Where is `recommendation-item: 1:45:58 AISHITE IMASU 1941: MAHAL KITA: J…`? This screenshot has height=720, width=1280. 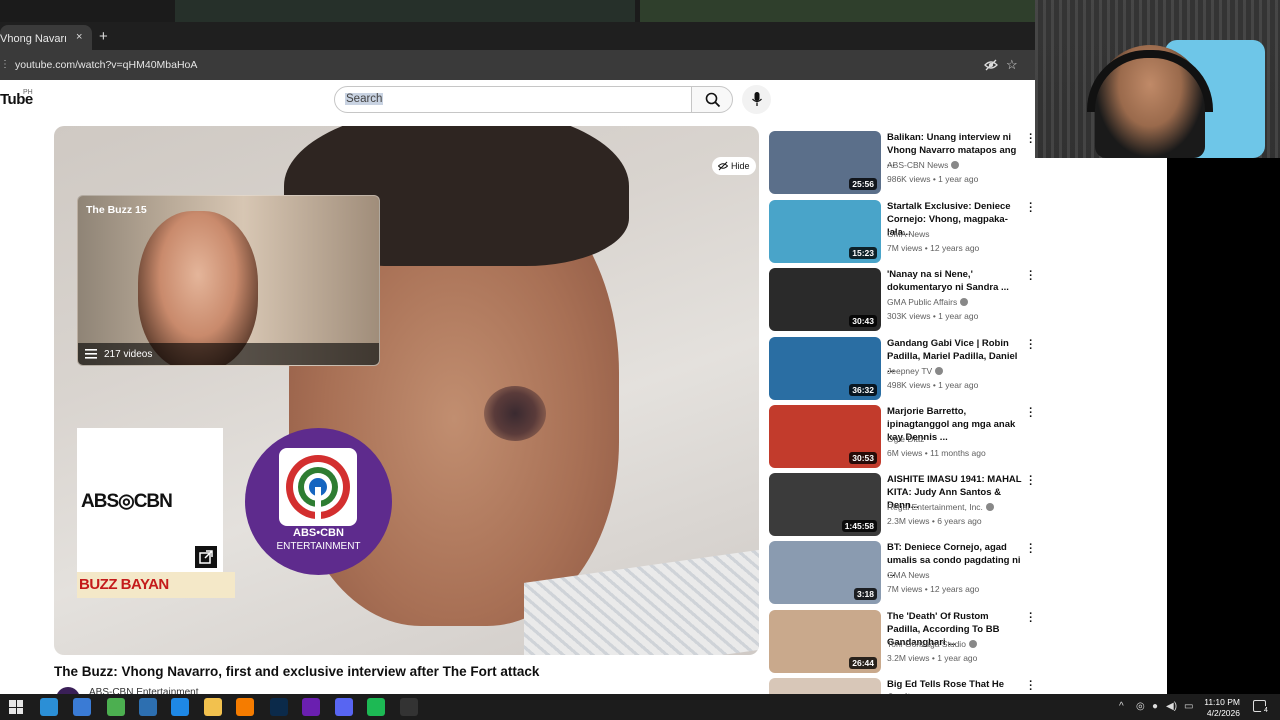 recommendation-item: 1:45:58 AISHITE IMASU 1941: MAHAL KITA: J… is located at coordinates (902, 504).